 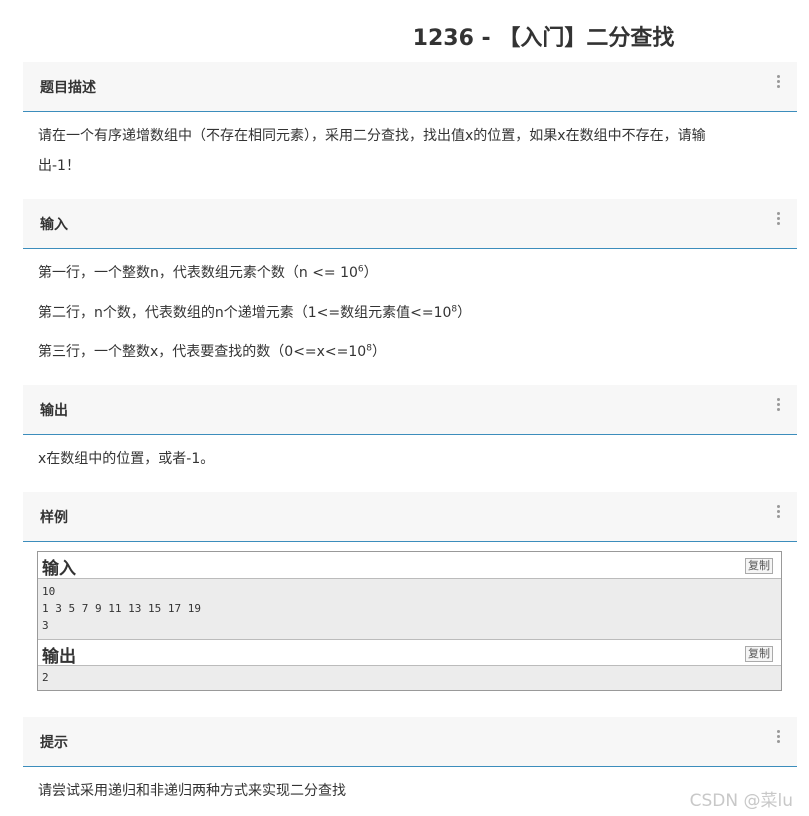 What do you see at coordinates (409, 609) in the screenshot?
I see `sample-input-body: 10 1 3 5 7 9 11 13 15 17 19 3` at bounding box center [409, 609].